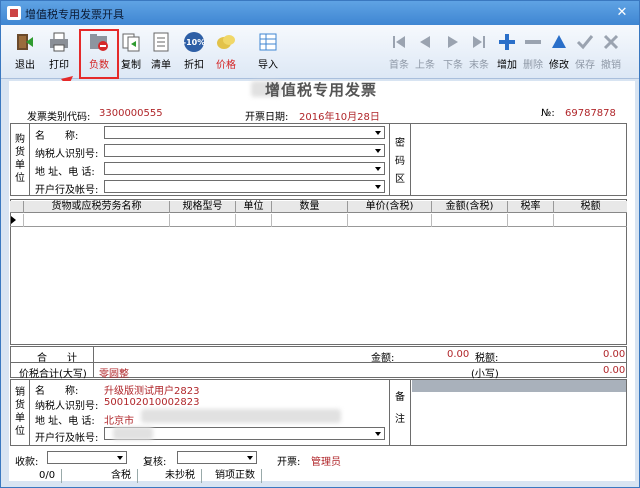 The image size is (640, 488). What do you see at coordinates (519, 386) in the screenshot?
I see `remark-input` at bounding box center [519, 386].